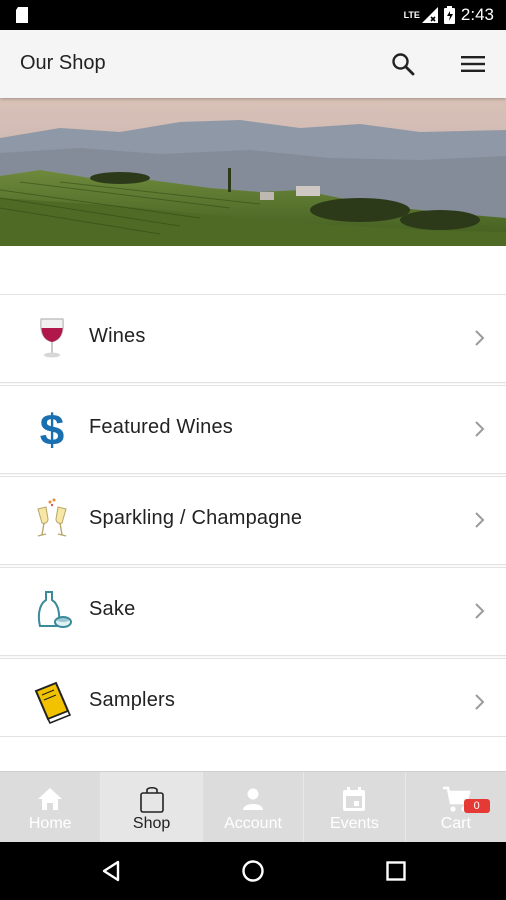 This screenshot has height=900, width=506. I want to click on category-row-featured-wines: $ Featured Wines, so click(253, 429).